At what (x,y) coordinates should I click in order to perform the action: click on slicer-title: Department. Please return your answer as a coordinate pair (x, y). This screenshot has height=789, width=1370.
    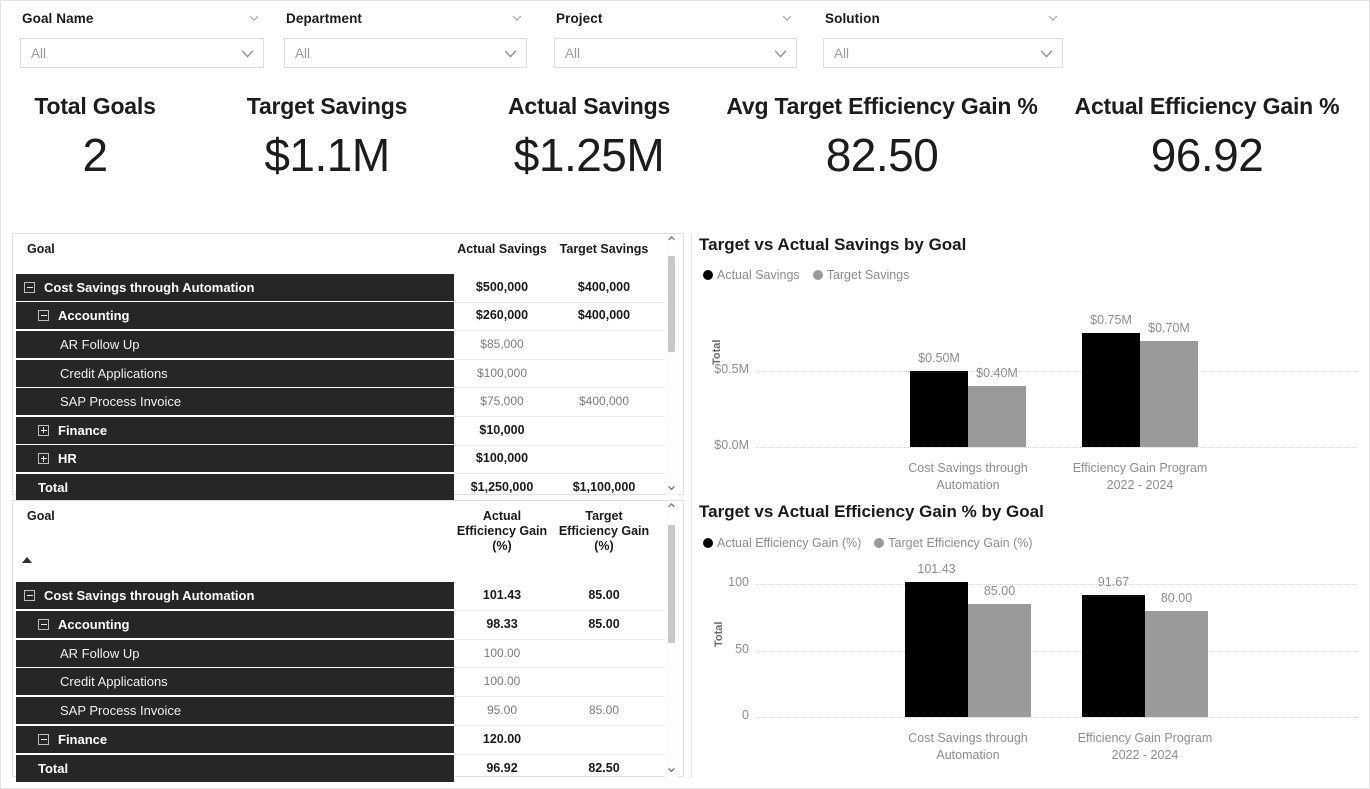
    Looking at the image, I should click on (324, 18).